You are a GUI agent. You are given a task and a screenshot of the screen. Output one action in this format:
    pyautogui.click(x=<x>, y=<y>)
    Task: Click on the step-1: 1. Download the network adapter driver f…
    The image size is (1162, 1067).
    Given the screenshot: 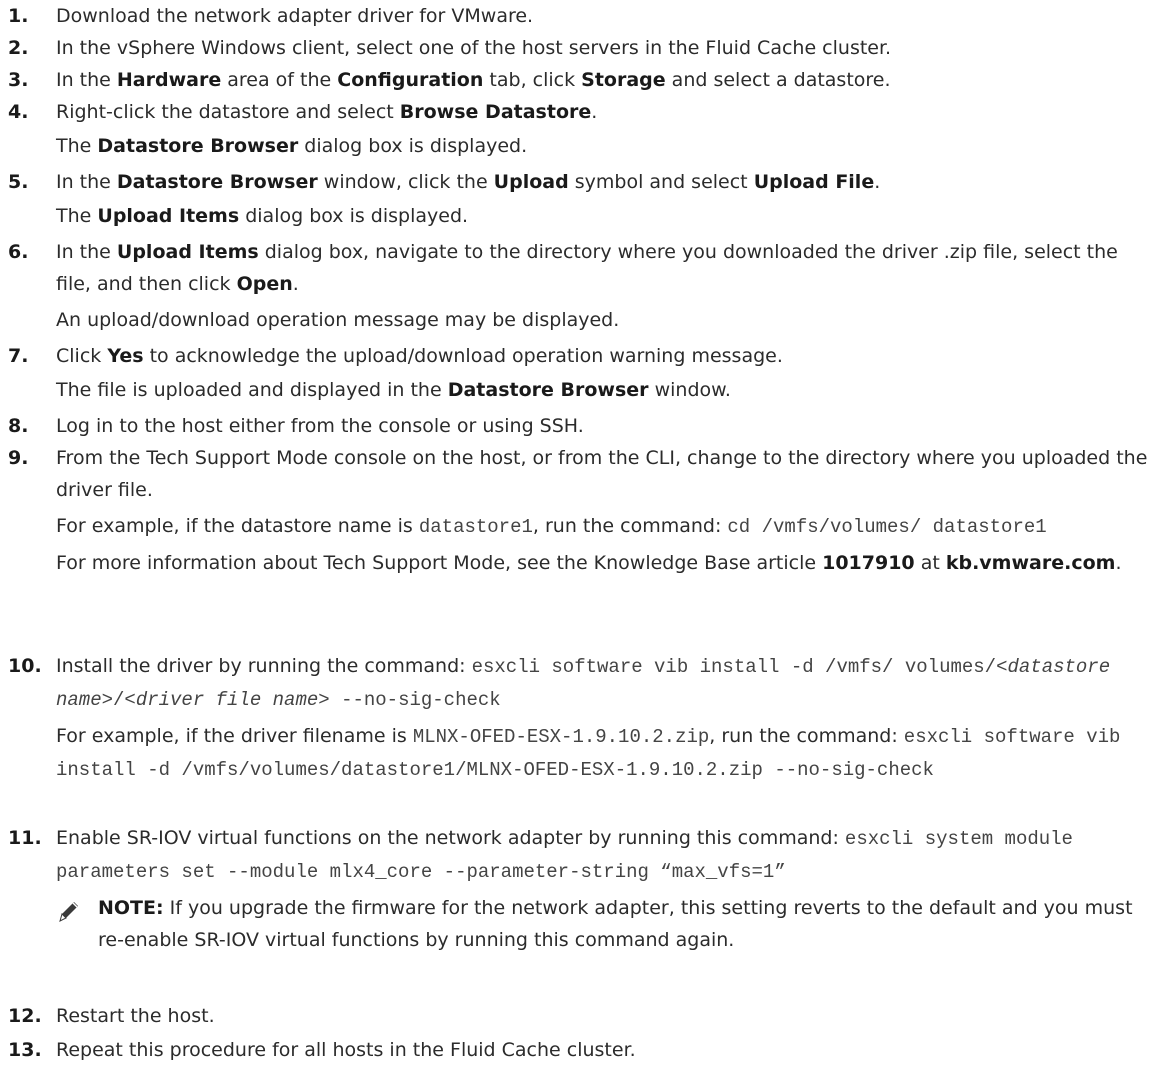 What is the action you would take?
    pyautogui.click(x=583, y=16)
    